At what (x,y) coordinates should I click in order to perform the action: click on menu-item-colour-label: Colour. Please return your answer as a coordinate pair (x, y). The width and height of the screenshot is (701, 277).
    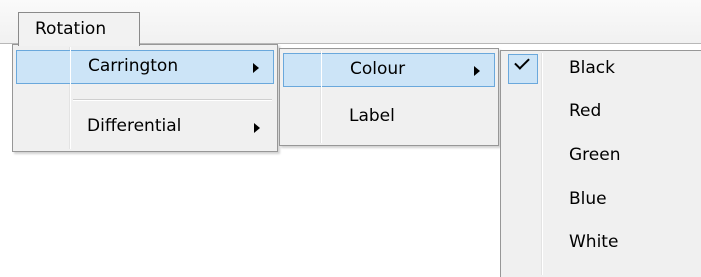
    Looking at the image, I should click on (378, 69).